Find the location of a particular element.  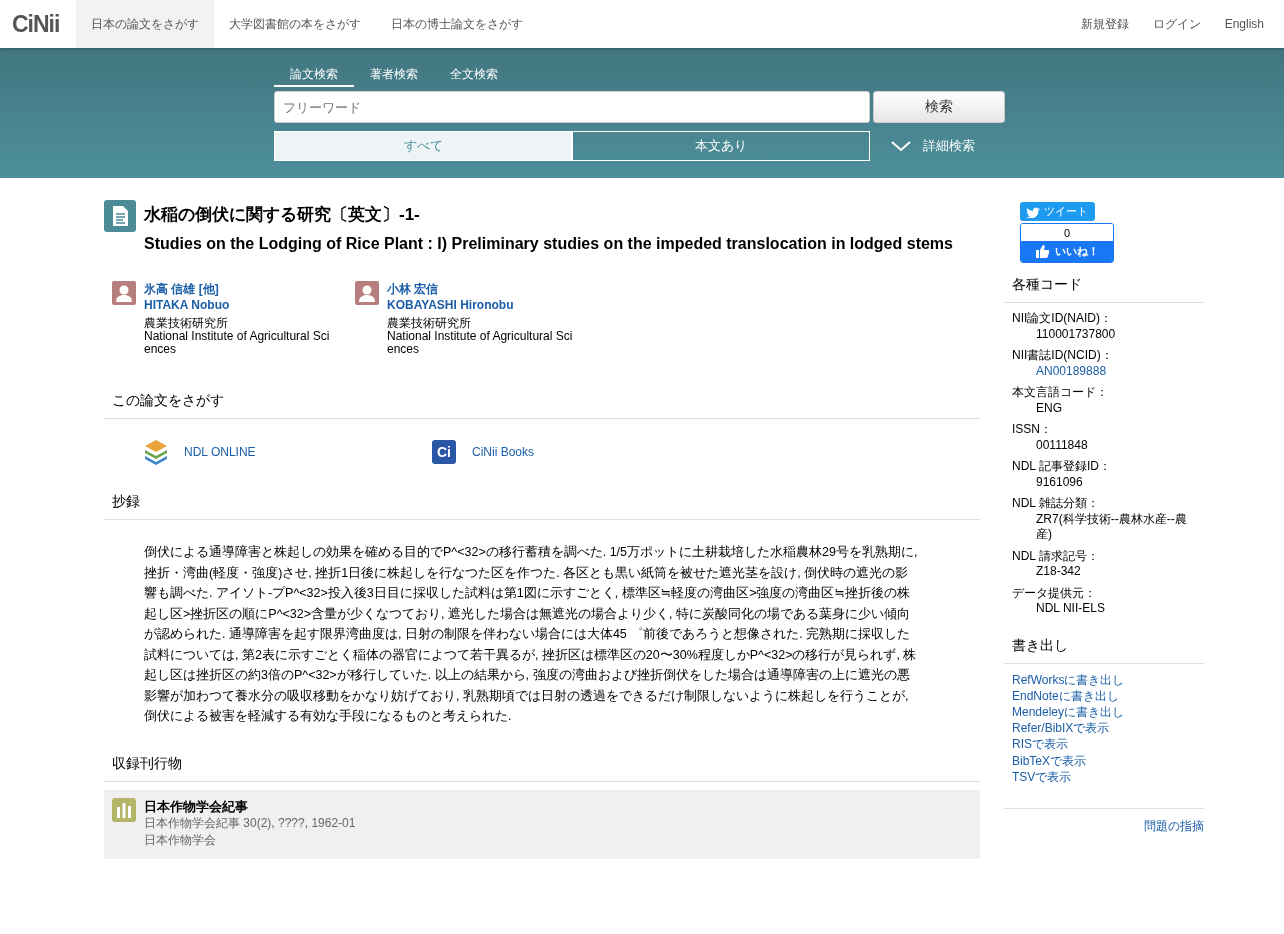

export-link: EndNoteに書き出し is located at coordinates (1104, 695).